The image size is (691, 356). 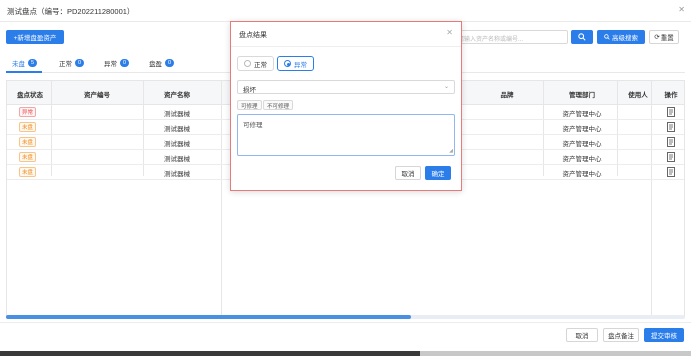 What do you see at coordinates (24, 72) in the screenshot?
I see `active-tab-indicator` at bounding box center [24, 72].